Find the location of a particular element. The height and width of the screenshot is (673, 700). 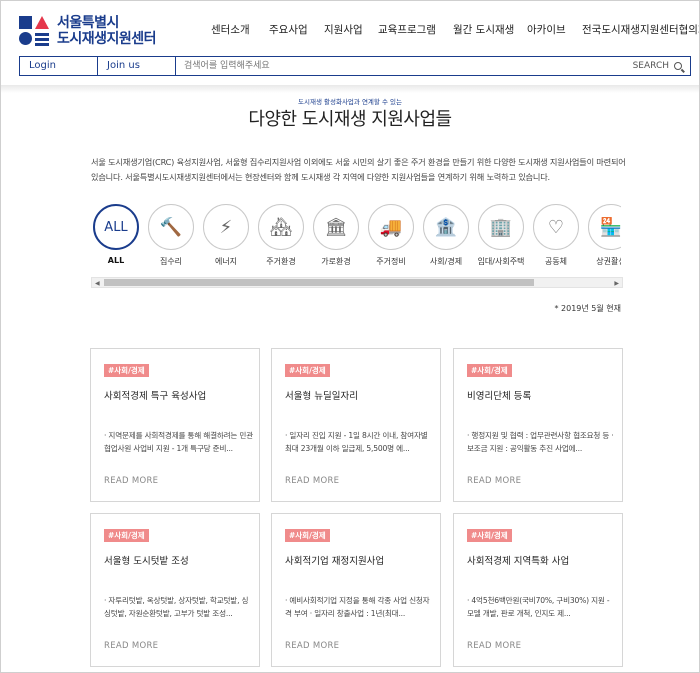

card-title: 사회적경제 지역특화 사업 is located at coordinates (542, 560).